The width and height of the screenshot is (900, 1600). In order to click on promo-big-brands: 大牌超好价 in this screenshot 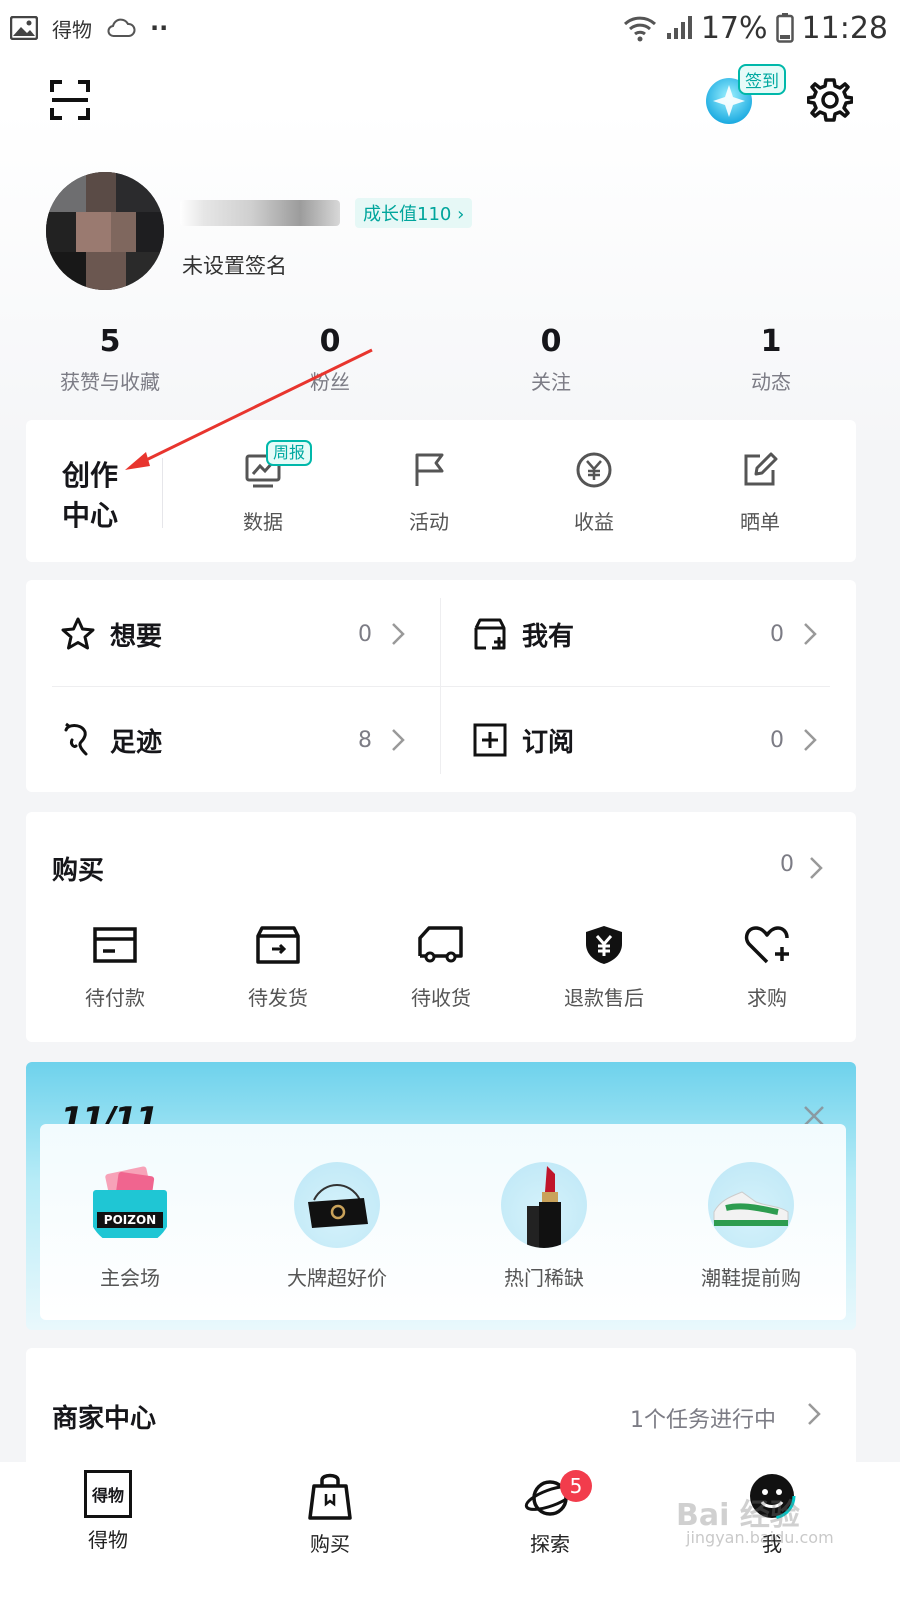, I will do `click(337, 1226)`.